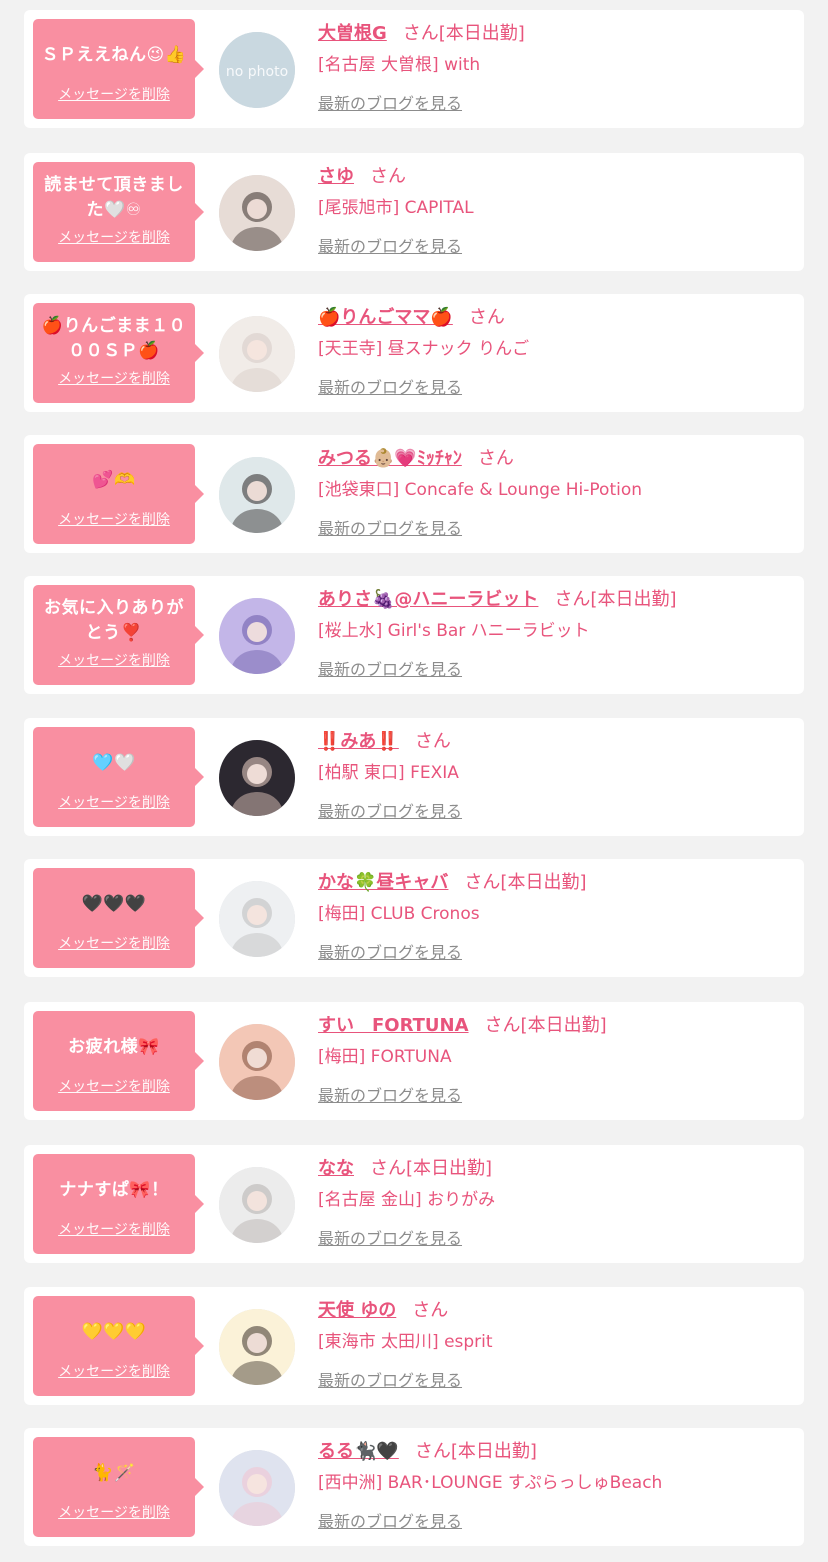 This screenshot has height=1562, width=828. I want to click on cast-name-link: 大曽根G, so click(352, 33).